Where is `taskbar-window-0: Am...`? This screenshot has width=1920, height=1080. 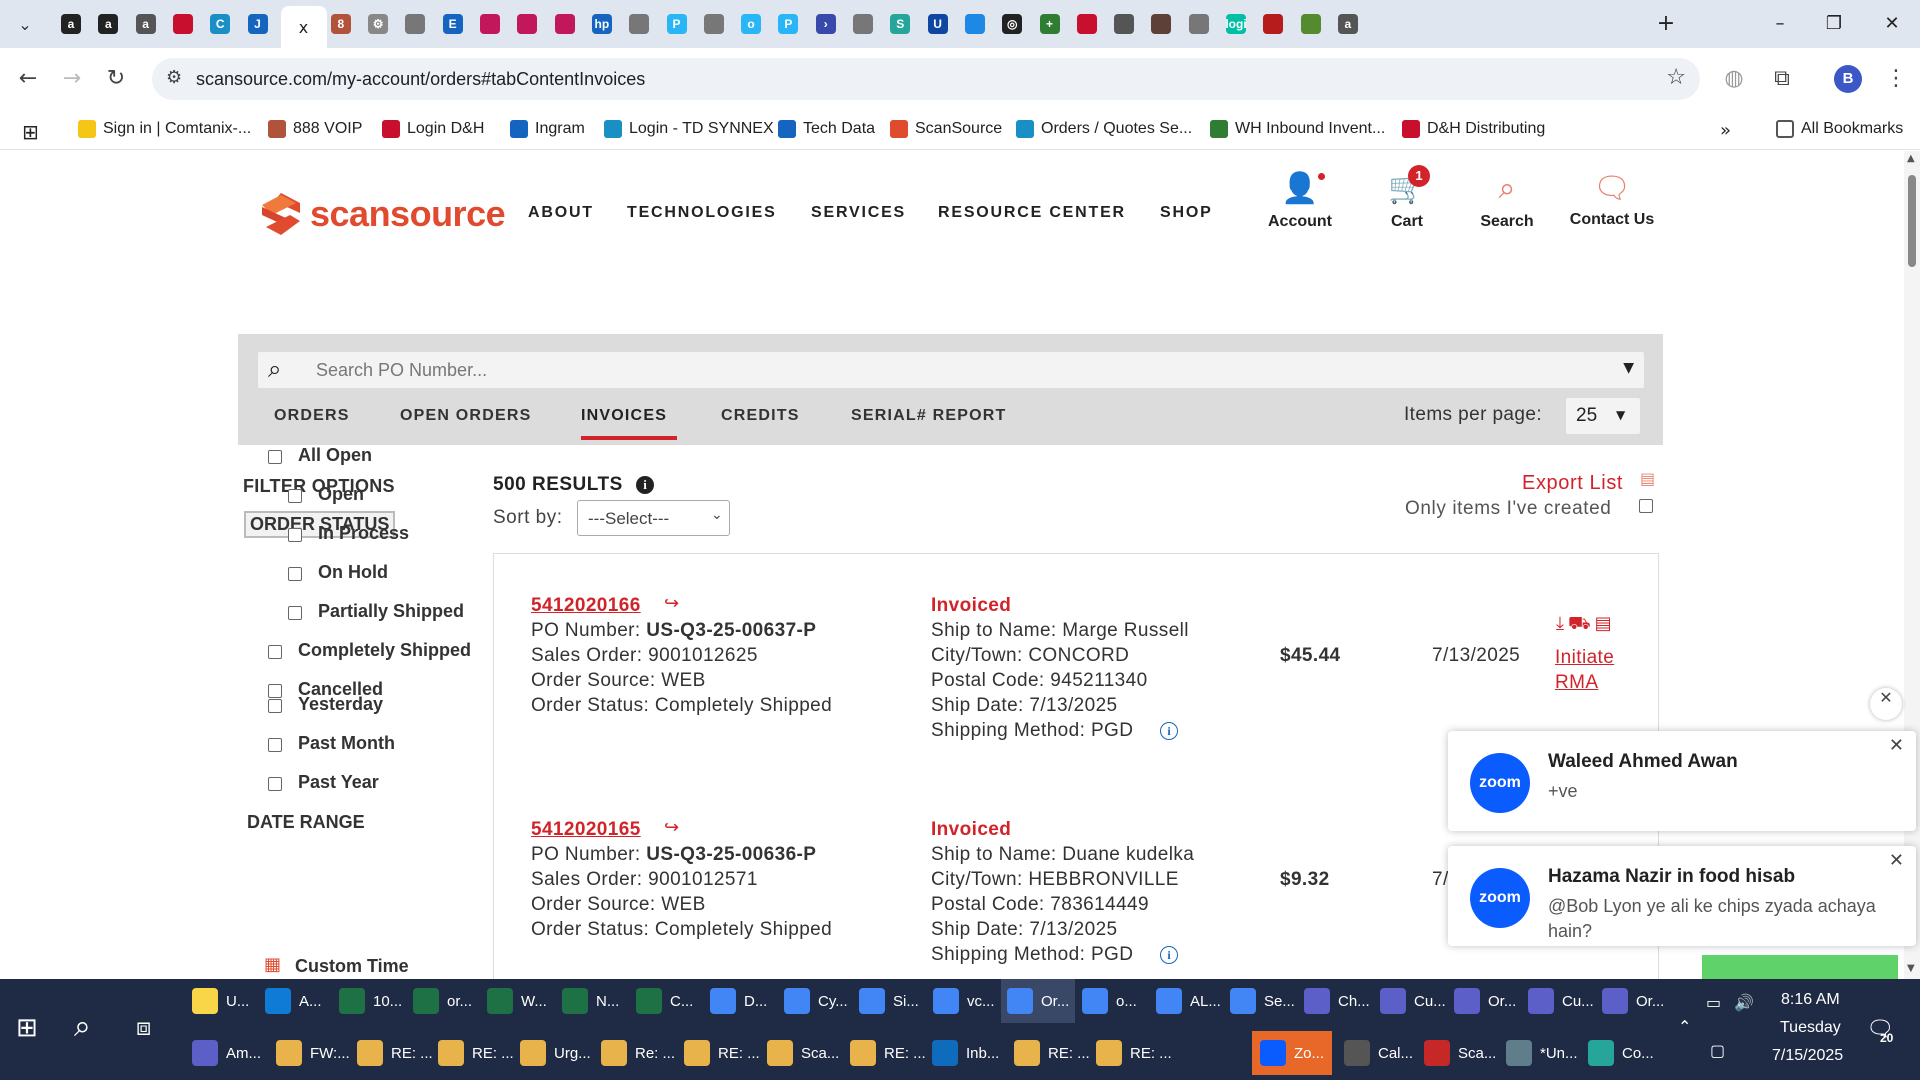
taskbar-window-0: Am... is located at coordinates (226, 1053).